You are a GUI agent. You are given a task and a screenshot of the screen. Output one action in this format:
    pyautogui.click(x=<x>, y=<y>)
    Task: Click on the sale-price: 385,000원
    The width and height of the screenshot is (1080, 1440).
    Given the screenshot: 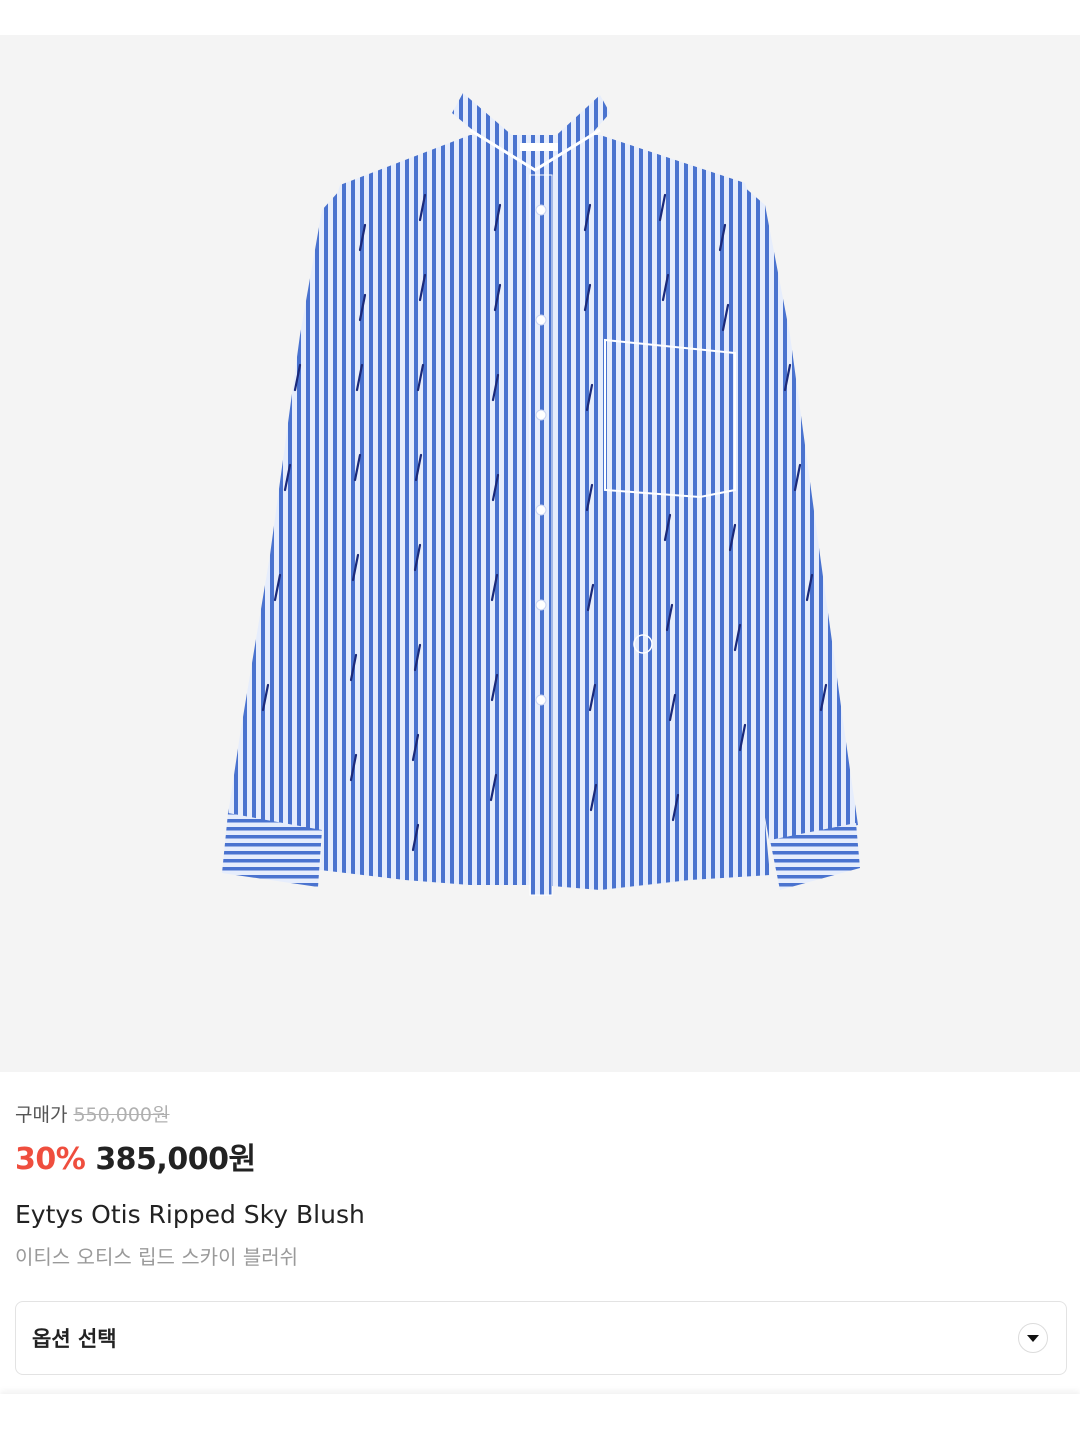 What is the action you would take?
    pyautogui.click(x=175, y=1159)
    